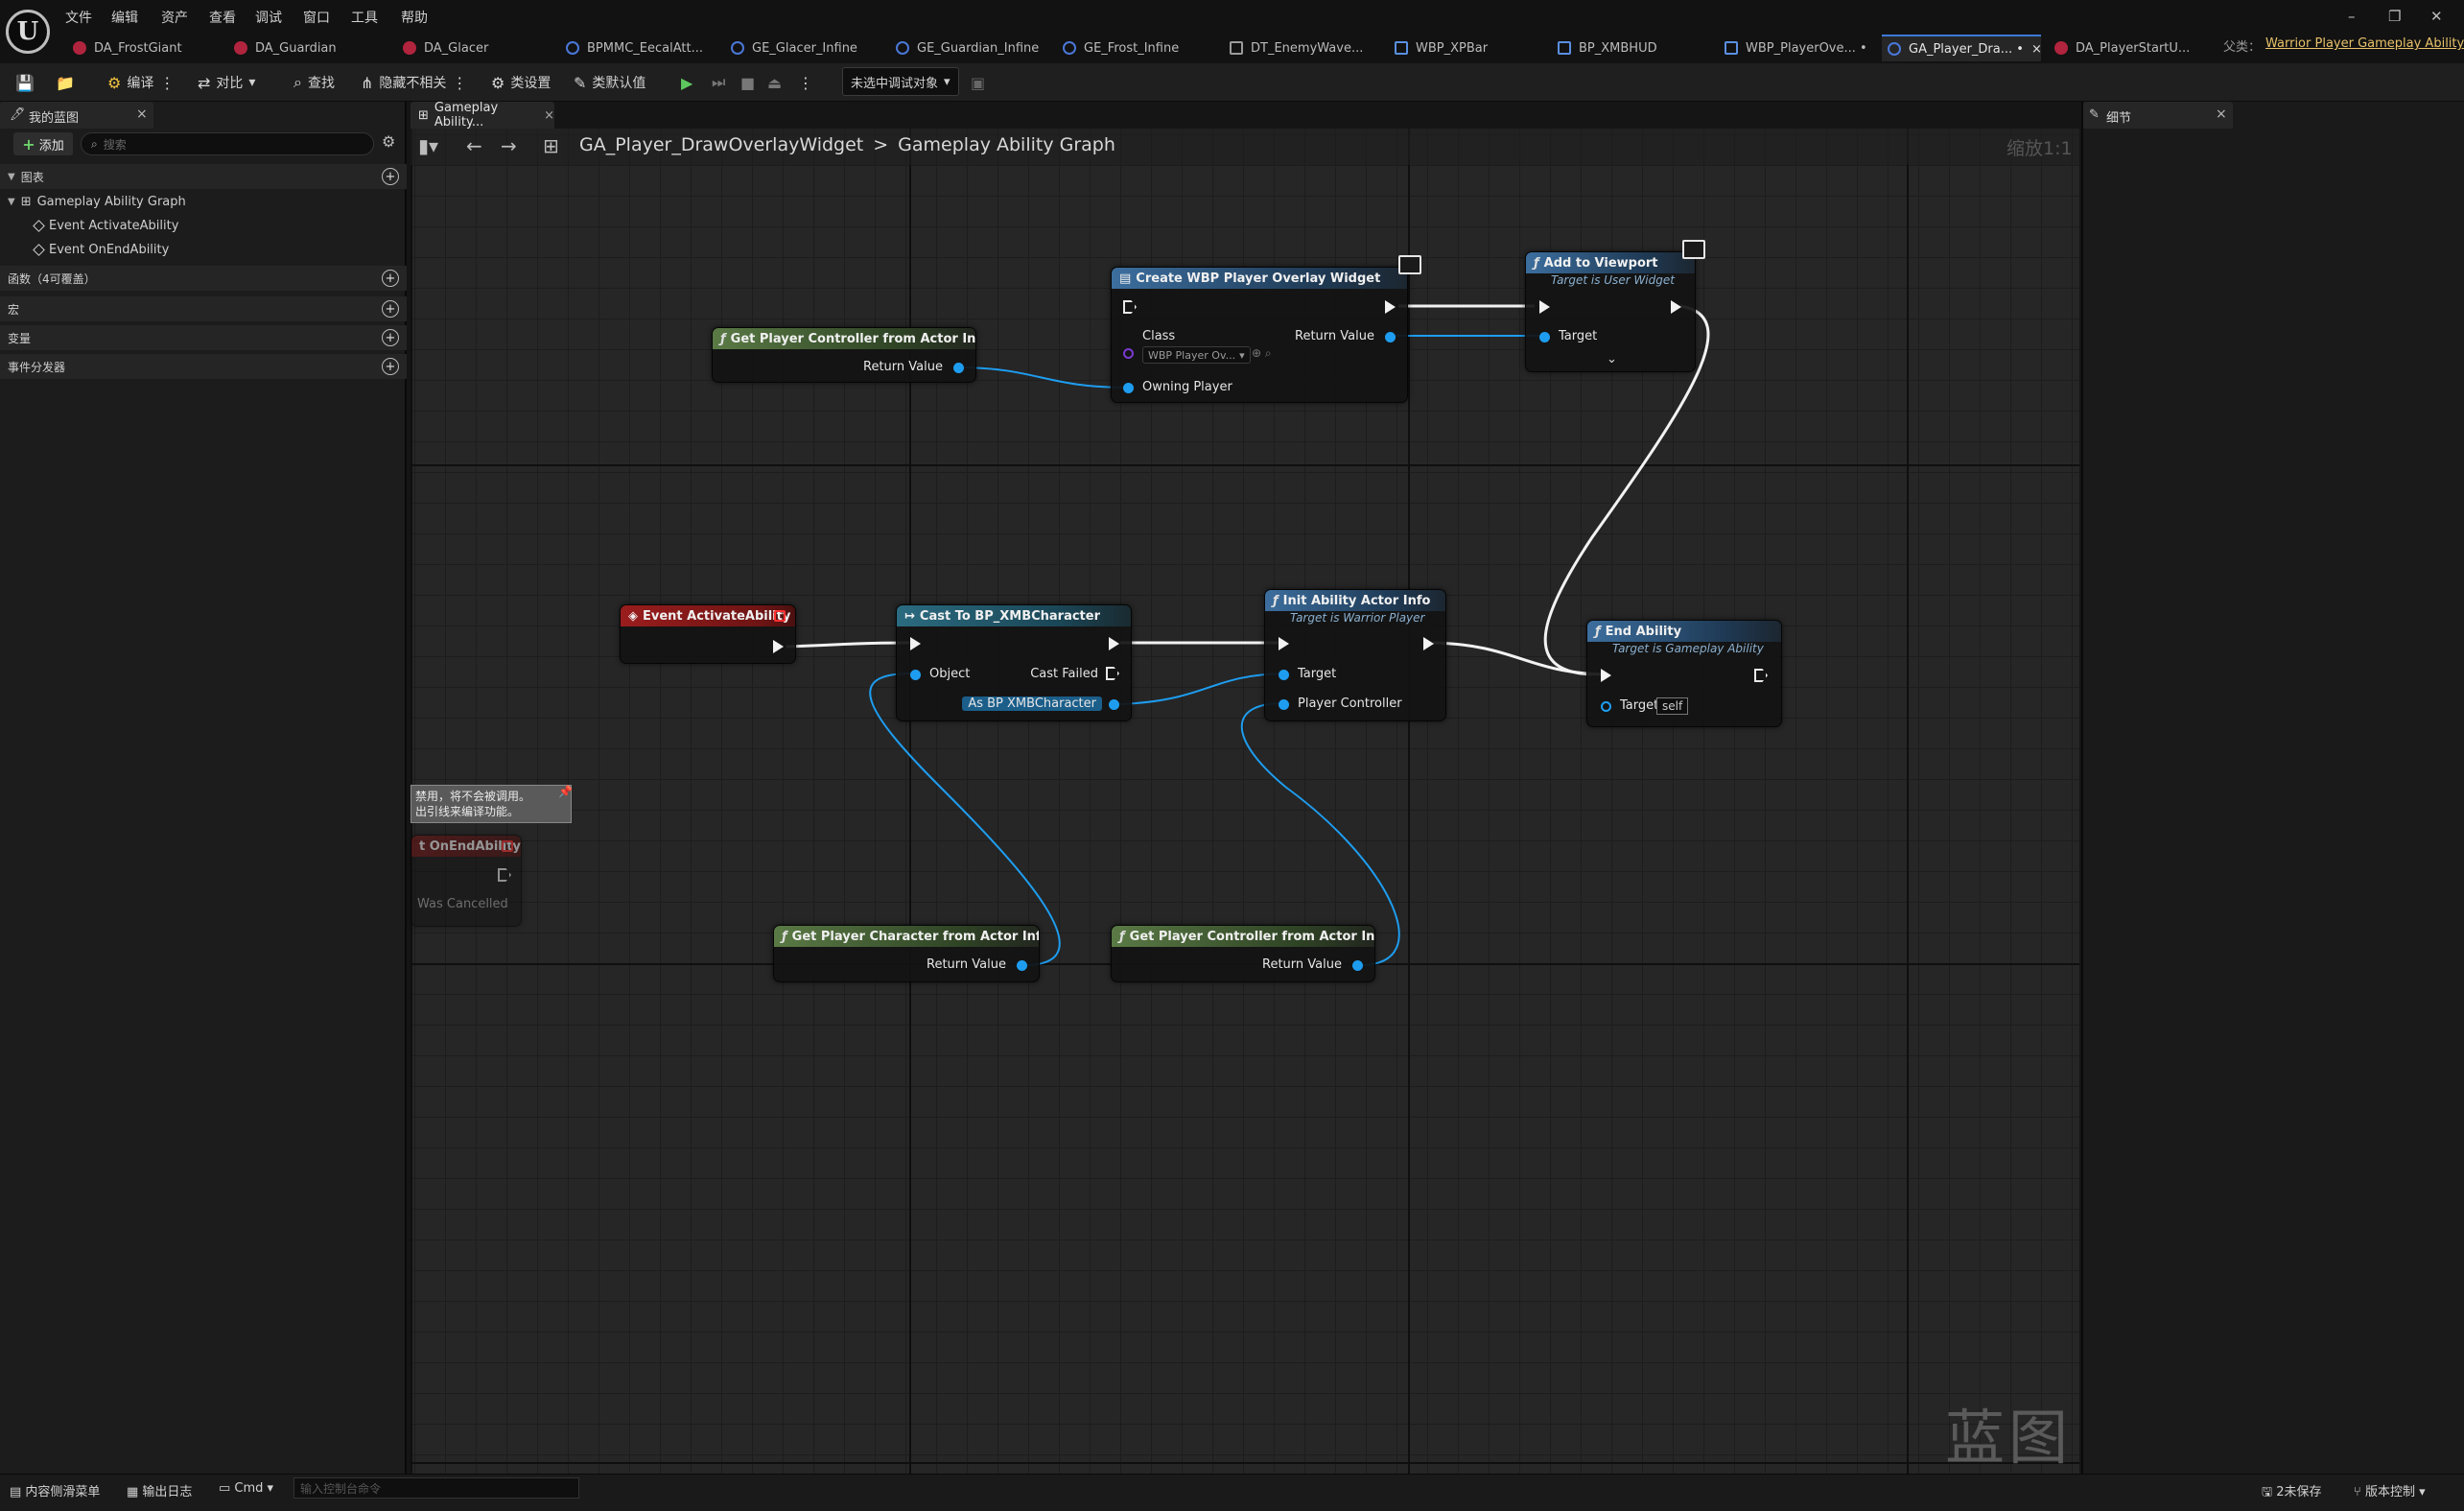  I want to click on tab-da-guardian: DA_Guardian, so click(285, 48).